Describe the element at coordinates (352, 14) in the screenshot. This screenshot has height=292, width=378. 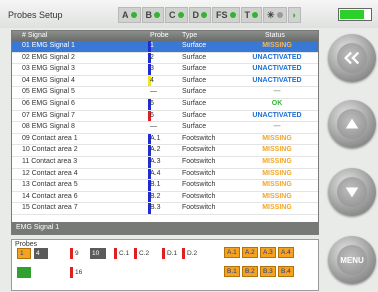
I see `battery-level` at that location.